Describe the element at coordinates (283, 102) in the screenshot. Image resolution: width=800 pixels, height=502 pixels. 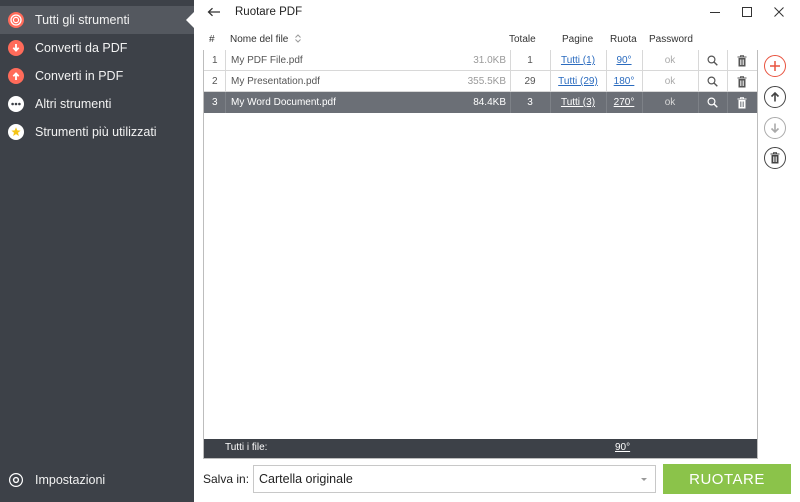
I see `row-file-name: My Word Document.pdf` at that location.